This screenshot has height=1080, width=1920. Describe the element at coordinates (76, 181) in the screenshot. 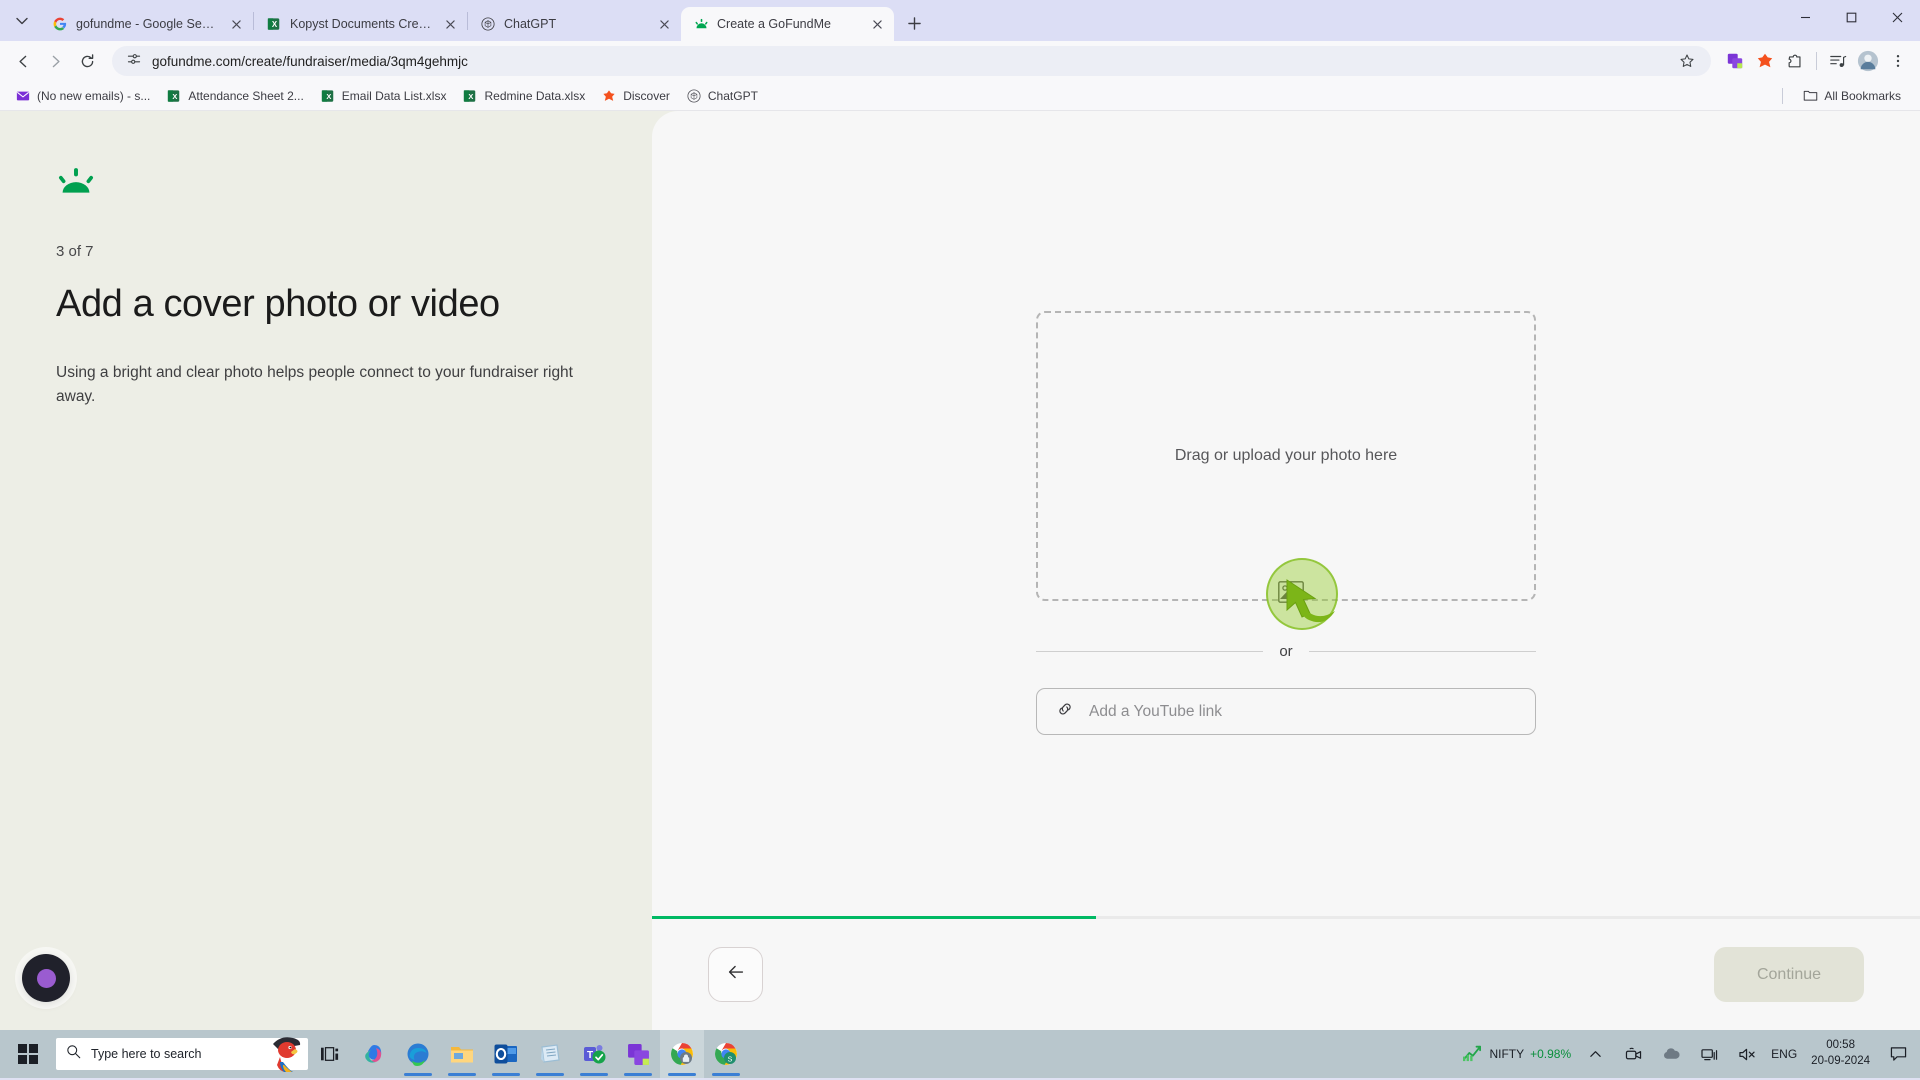

I see `gofundme-logo` at that location.